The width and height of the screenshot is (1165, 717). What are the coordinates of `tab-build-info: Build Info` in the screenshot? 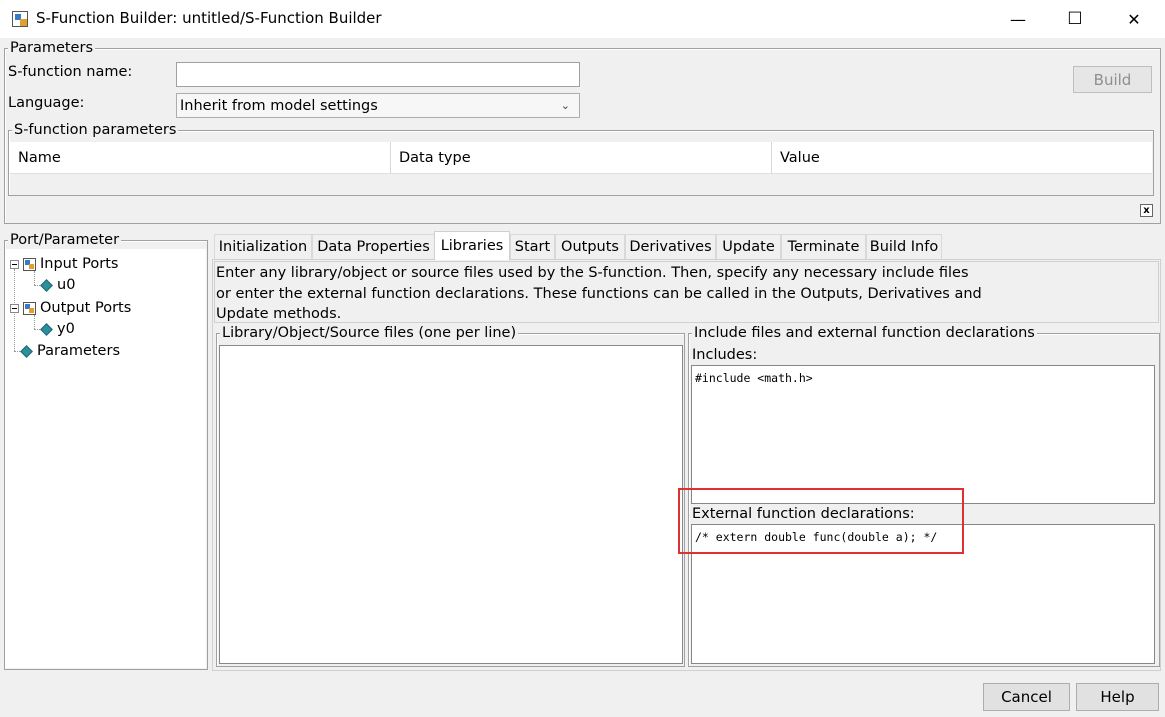 It's located at (904, 246).